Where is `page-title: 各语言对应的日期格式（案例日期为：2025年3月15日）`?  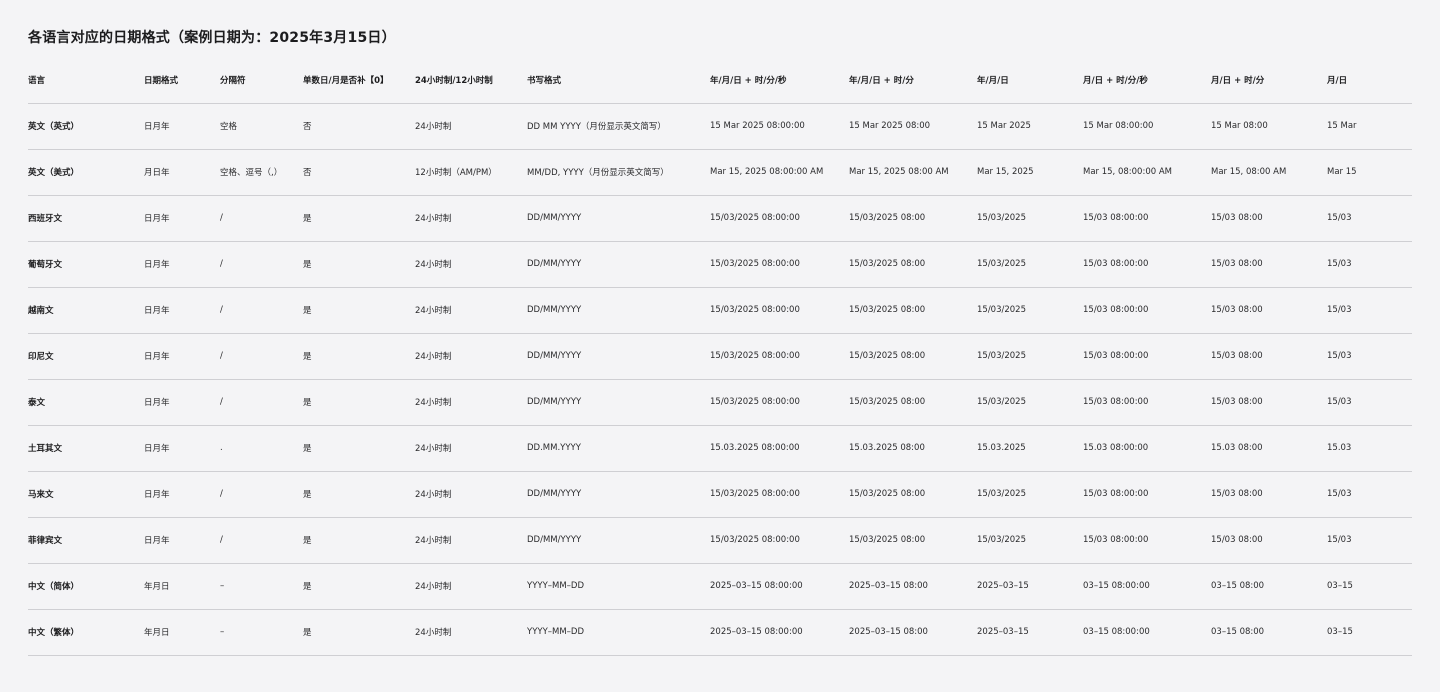 page-title: 各语言对应的日期格式（案例日期为：2025年3月15日） is located at coordinates (212, 38).